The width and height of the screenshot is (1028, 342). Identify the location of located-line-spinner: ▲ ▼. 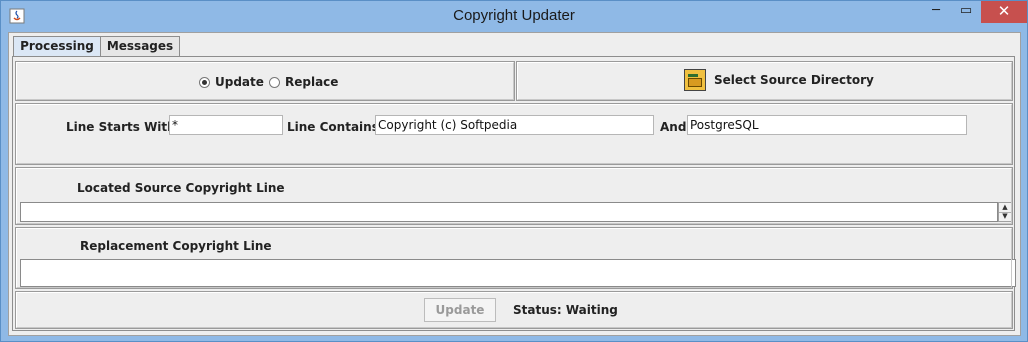
(1005, 212).